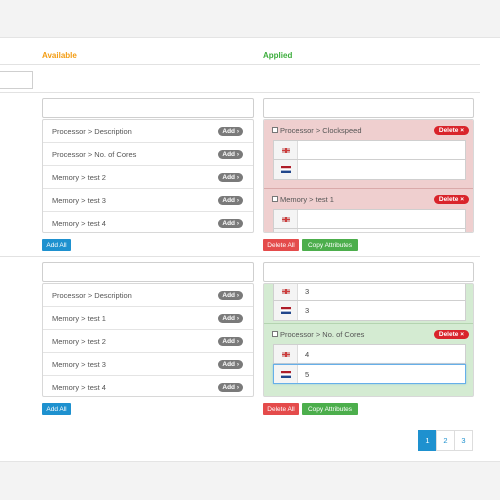  I want to click on list-item: Processor > No. of Cores Add ›, so click(148, 154).